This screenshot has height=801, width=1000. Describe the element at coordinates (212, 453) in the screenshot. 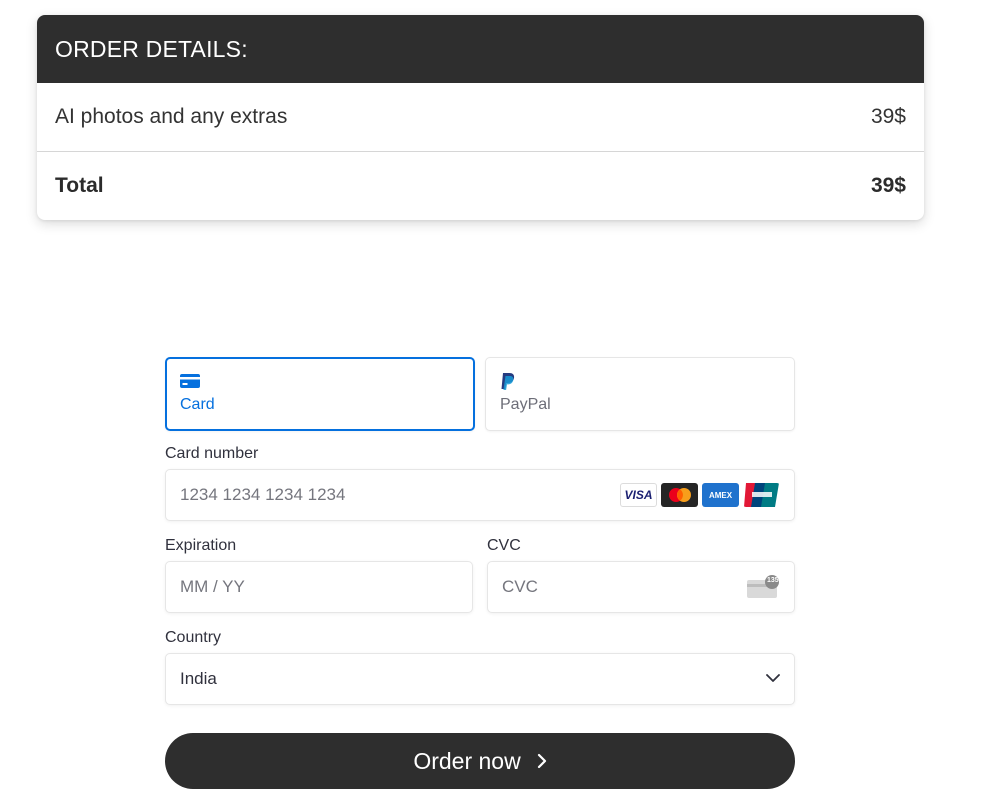

I see `card-number-label: Card number` at that location.